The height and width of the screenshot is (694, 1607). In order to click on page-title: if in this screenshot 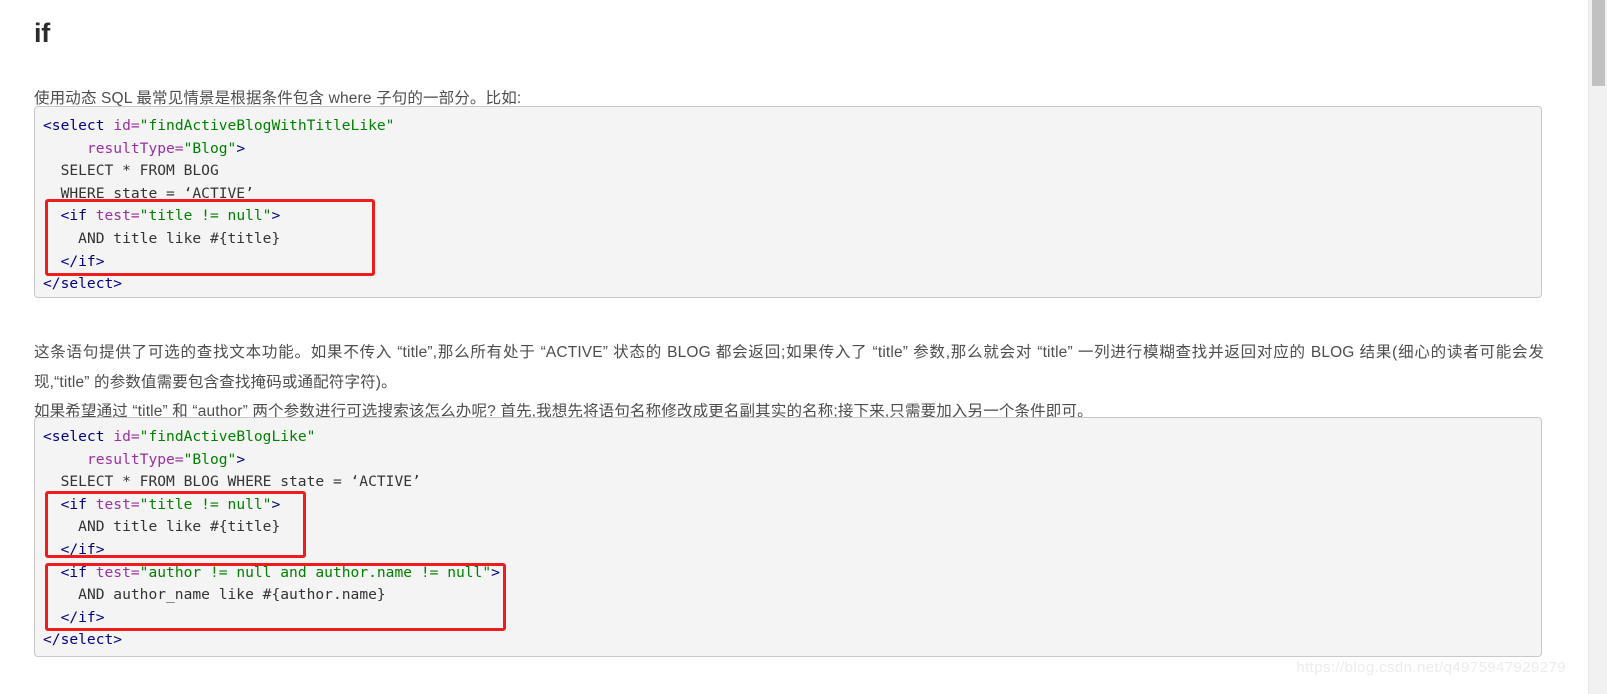, I will do `click(42, 33)`.